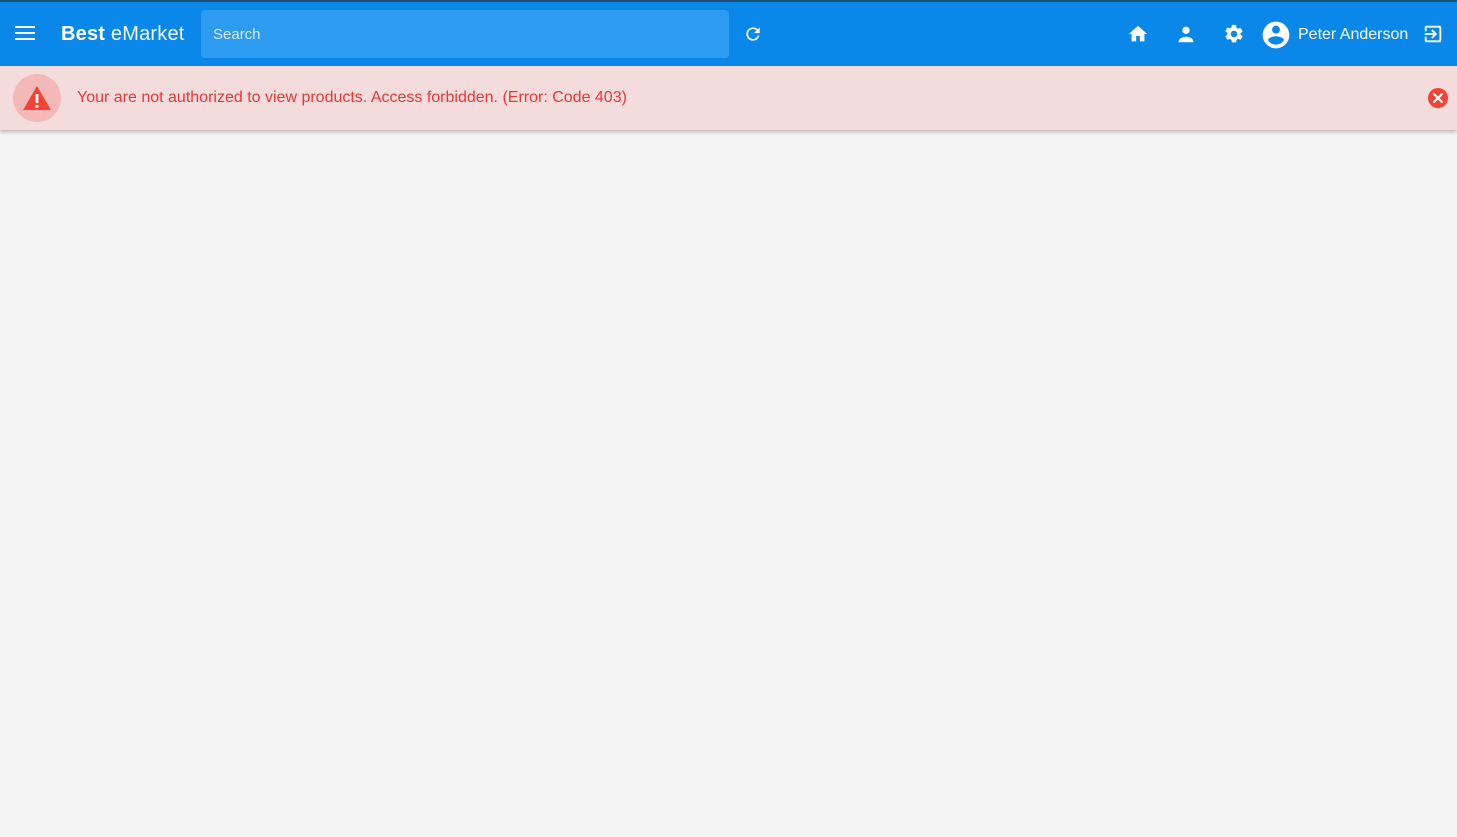 This screenshot has height=837, width=1457. I want to click on settings-button, so click(1234, 34).